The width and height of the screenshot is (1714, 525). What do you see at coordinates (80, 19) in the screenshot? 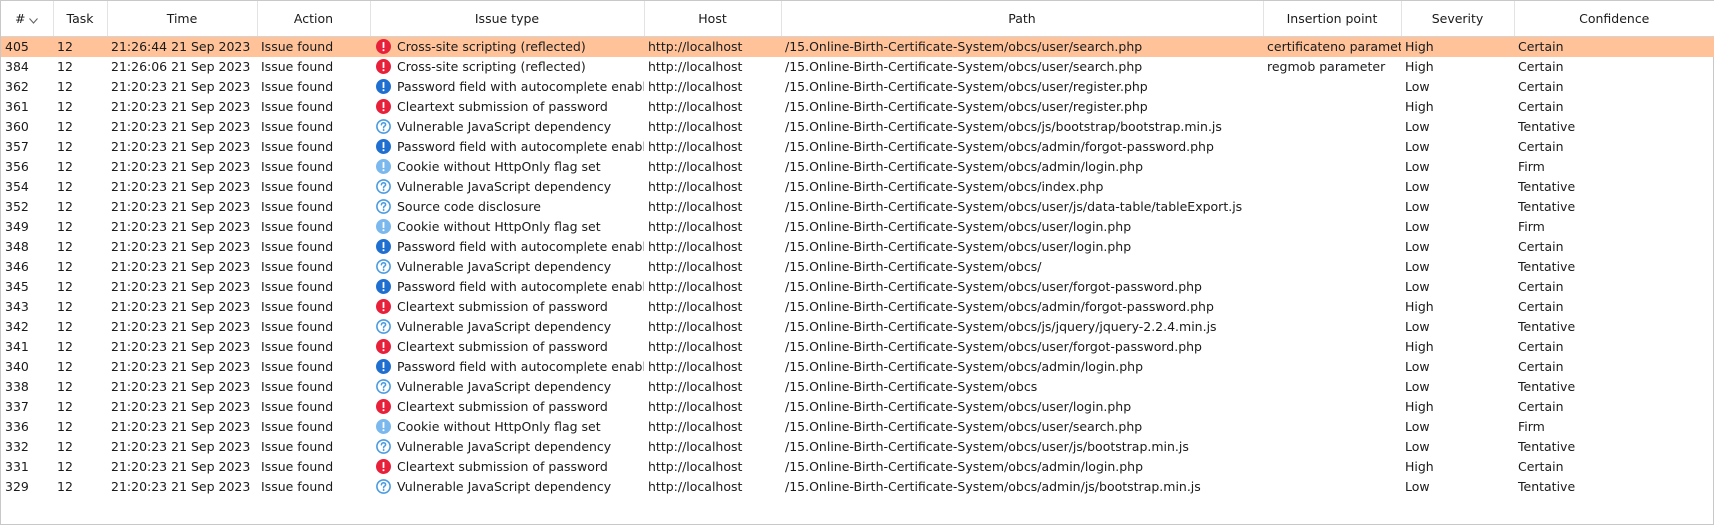
I see `column-header-task: Task` at bounding box center [80, 19].